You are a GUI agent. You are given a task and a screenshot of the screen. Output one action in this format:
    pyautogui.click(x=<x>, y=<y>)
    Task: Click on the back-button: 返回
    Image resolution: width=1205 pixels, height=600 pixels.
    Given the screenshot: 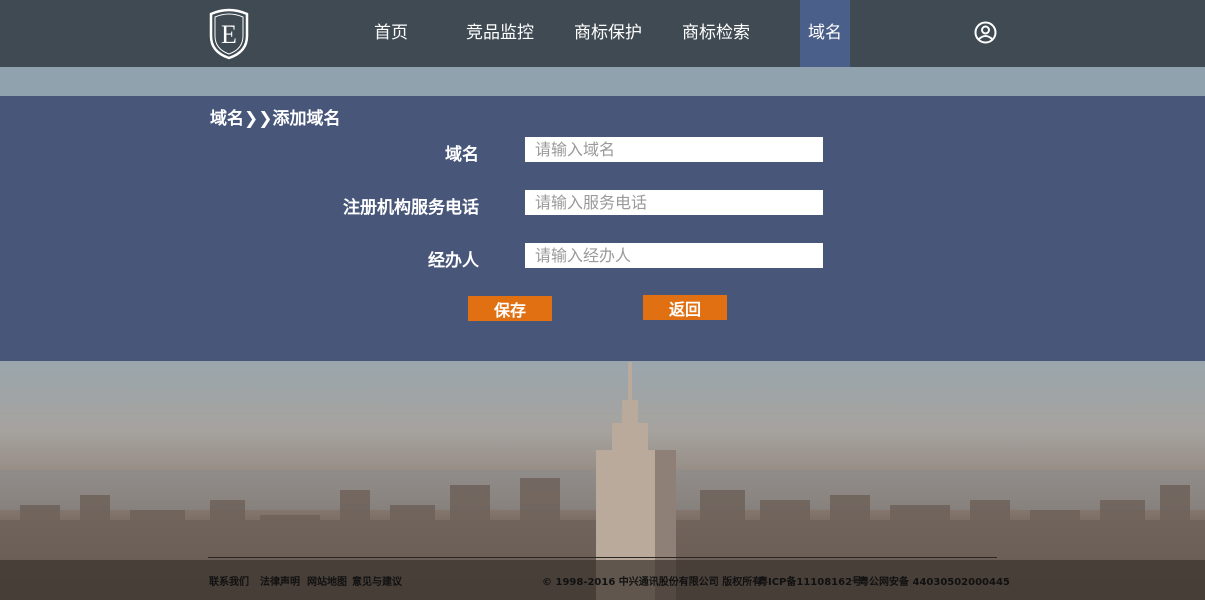 What is the action you would take?
    pyautogui.click(x=685, y=307)
    